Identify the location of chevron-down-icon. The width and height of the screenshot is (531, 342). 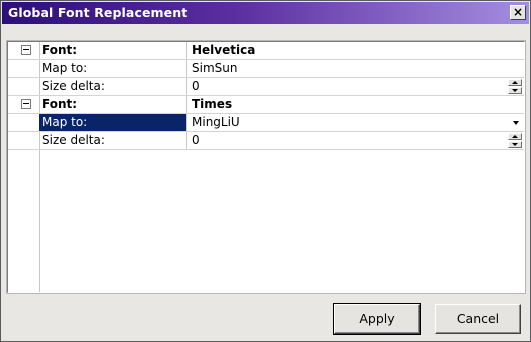
(516, 123).